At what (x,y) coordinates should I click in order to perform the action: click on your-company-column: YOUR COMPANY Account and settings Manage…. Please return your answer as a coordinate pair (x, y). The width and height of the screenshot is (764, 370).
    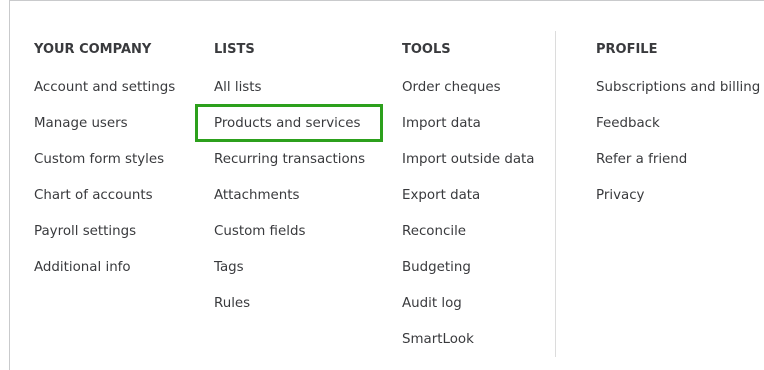
    Looking at the image, I should click on (104, 168).